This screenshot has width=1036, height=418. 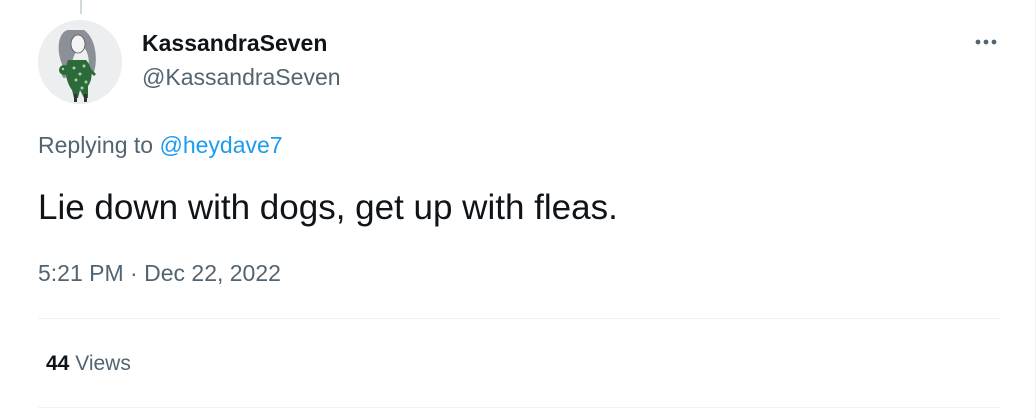 I want to click on tweet-timestamp: 5:21 PM · Dec 22, 2022, so click(x=159, y=273).